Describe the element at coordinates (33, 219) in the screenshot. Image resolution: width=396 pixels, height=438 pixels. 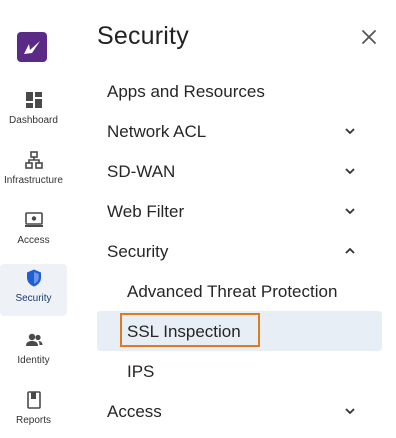
I see `access-icon` at that location.